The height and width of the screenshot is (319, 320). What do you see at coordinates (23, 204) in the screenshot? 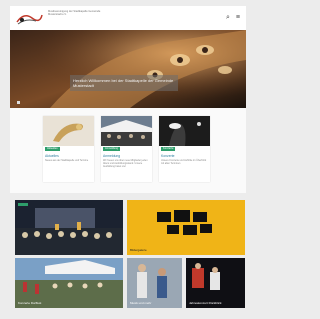
I see `tile-tag` at bounding box center [23, 204].